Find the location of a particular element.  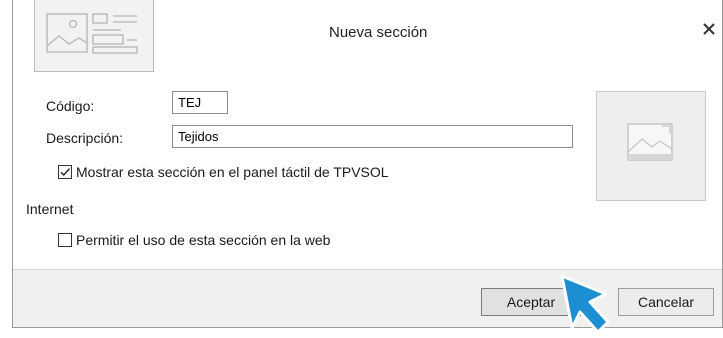

mouse-pointer-icon is located at coordinates (585, 304).